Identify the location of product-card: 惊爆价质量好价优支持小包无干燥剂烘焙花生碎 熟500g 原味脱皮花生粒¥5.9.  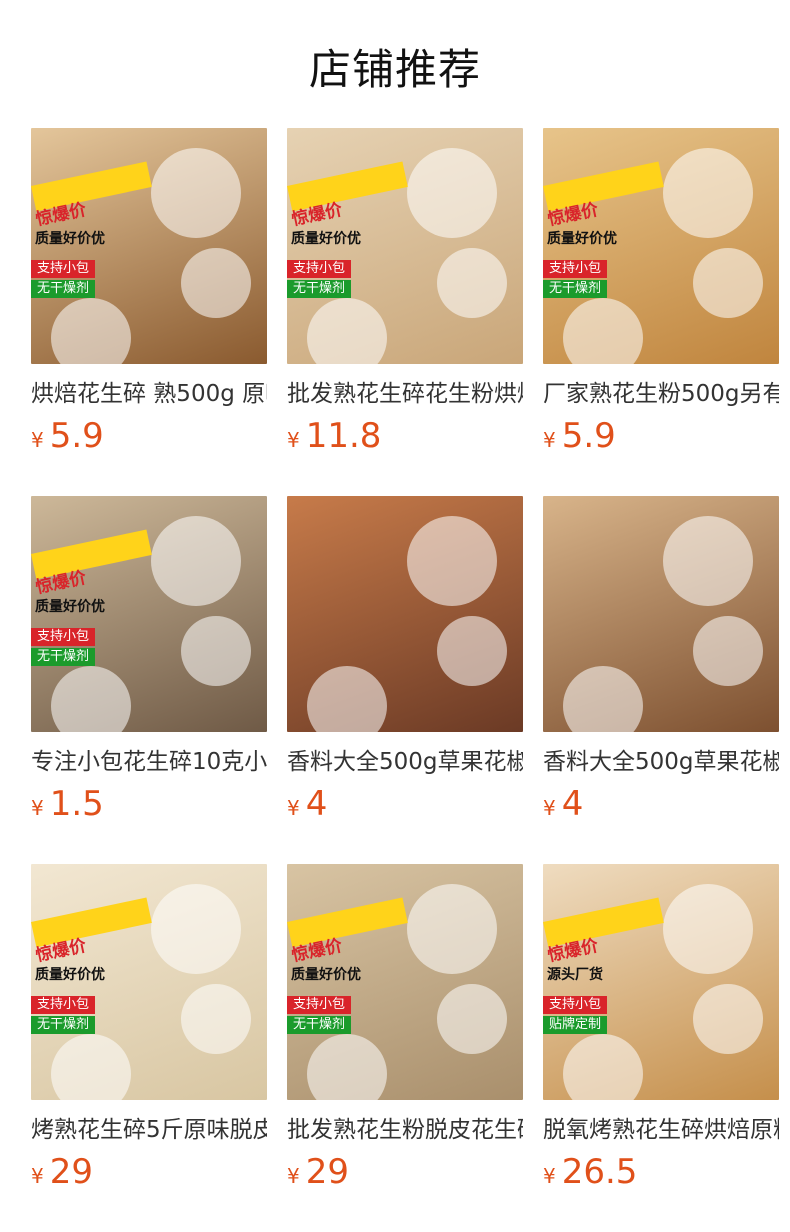
(149, 292).